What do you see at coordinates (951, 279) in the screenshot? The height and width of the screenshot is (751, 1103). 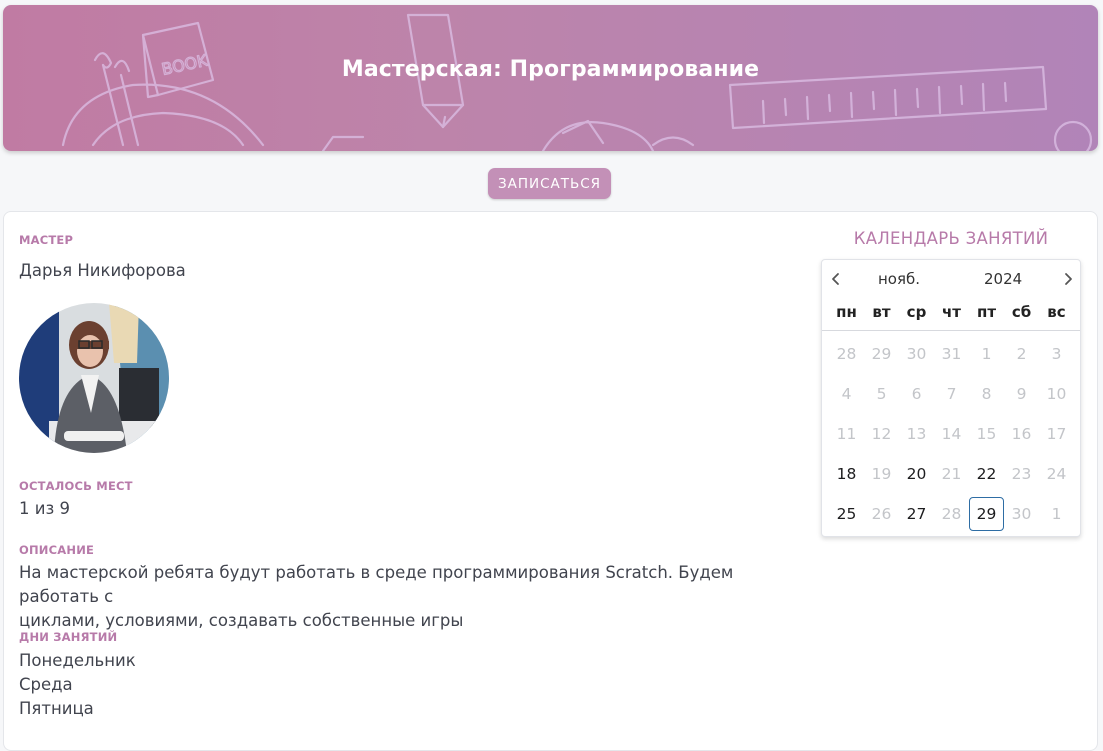 I see `calendar-header: нояб. 2024` at bounding box center [951, 279].